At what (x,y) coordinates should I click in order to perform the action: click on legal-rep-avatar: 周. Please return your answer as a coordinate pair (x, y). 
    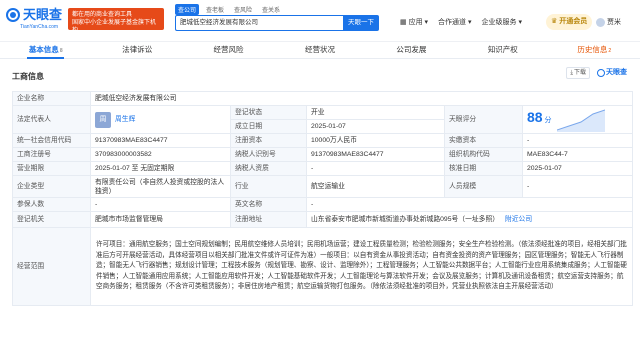
    Looking at the image, I should click on (103, 119).